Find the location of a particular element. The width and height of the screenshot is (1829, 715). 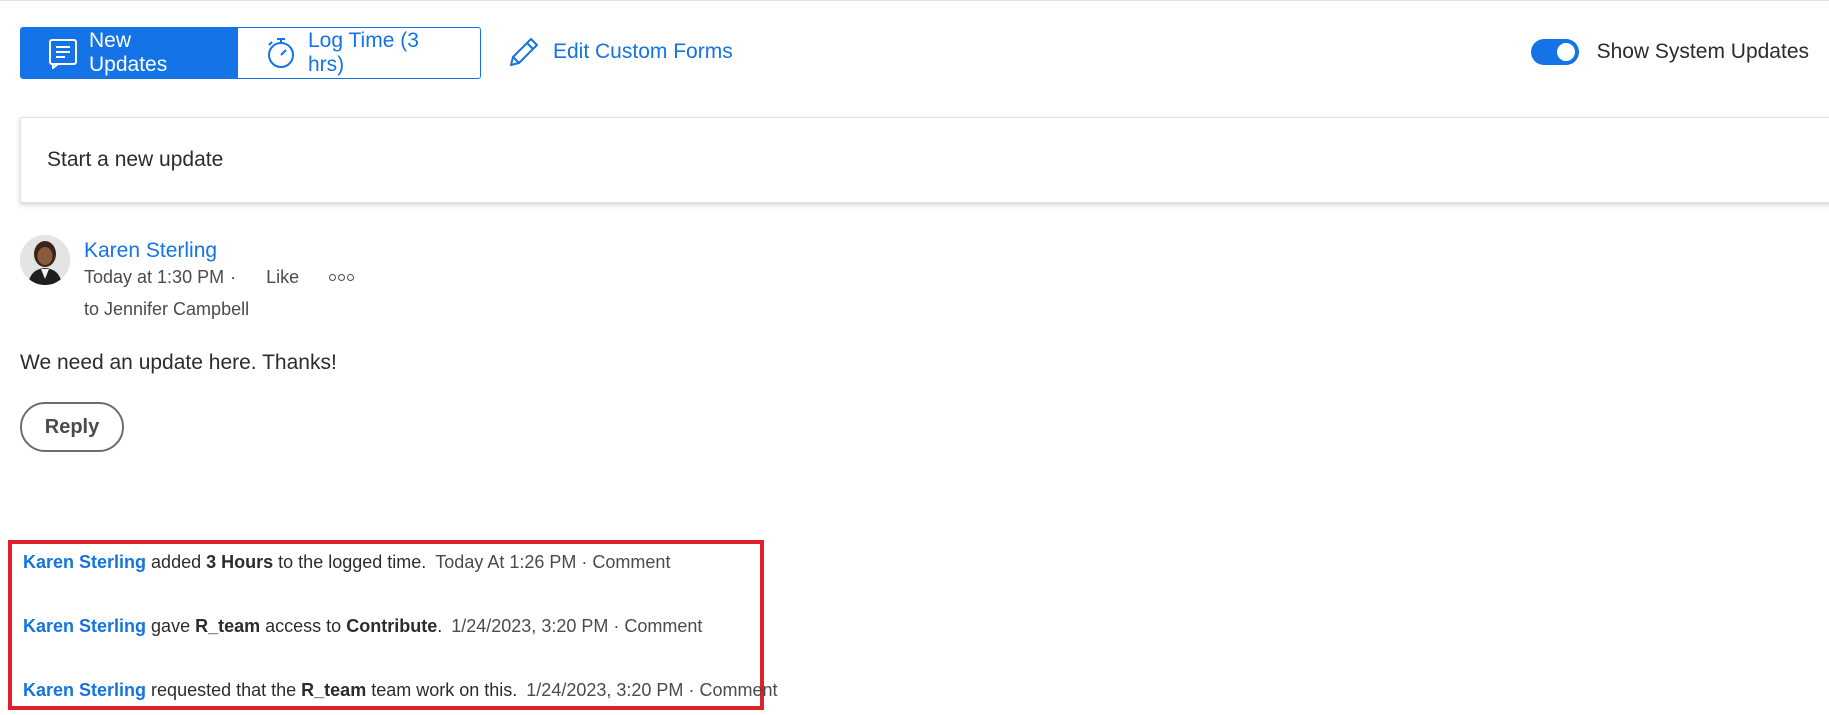

post-author: Karen Sterling is located at coordinates (150, 251).